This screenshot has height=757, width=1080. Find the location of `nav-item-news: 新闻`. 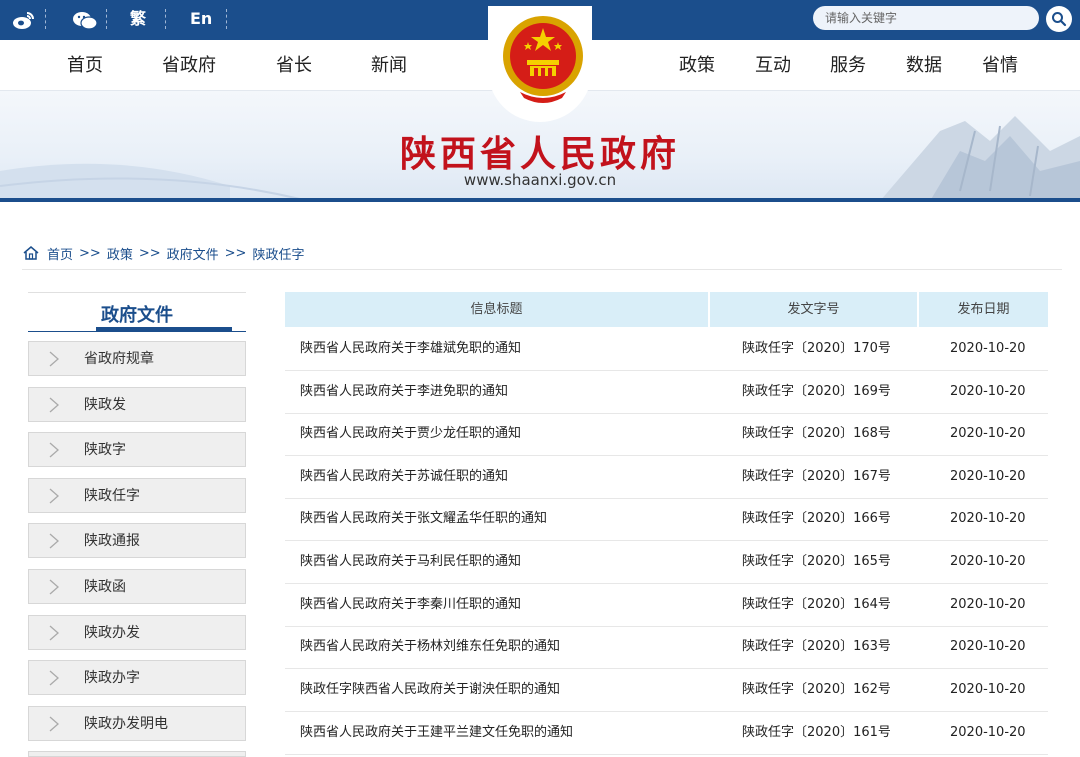

nav-item-news: 新闻 is located at coordinates (389, 65).